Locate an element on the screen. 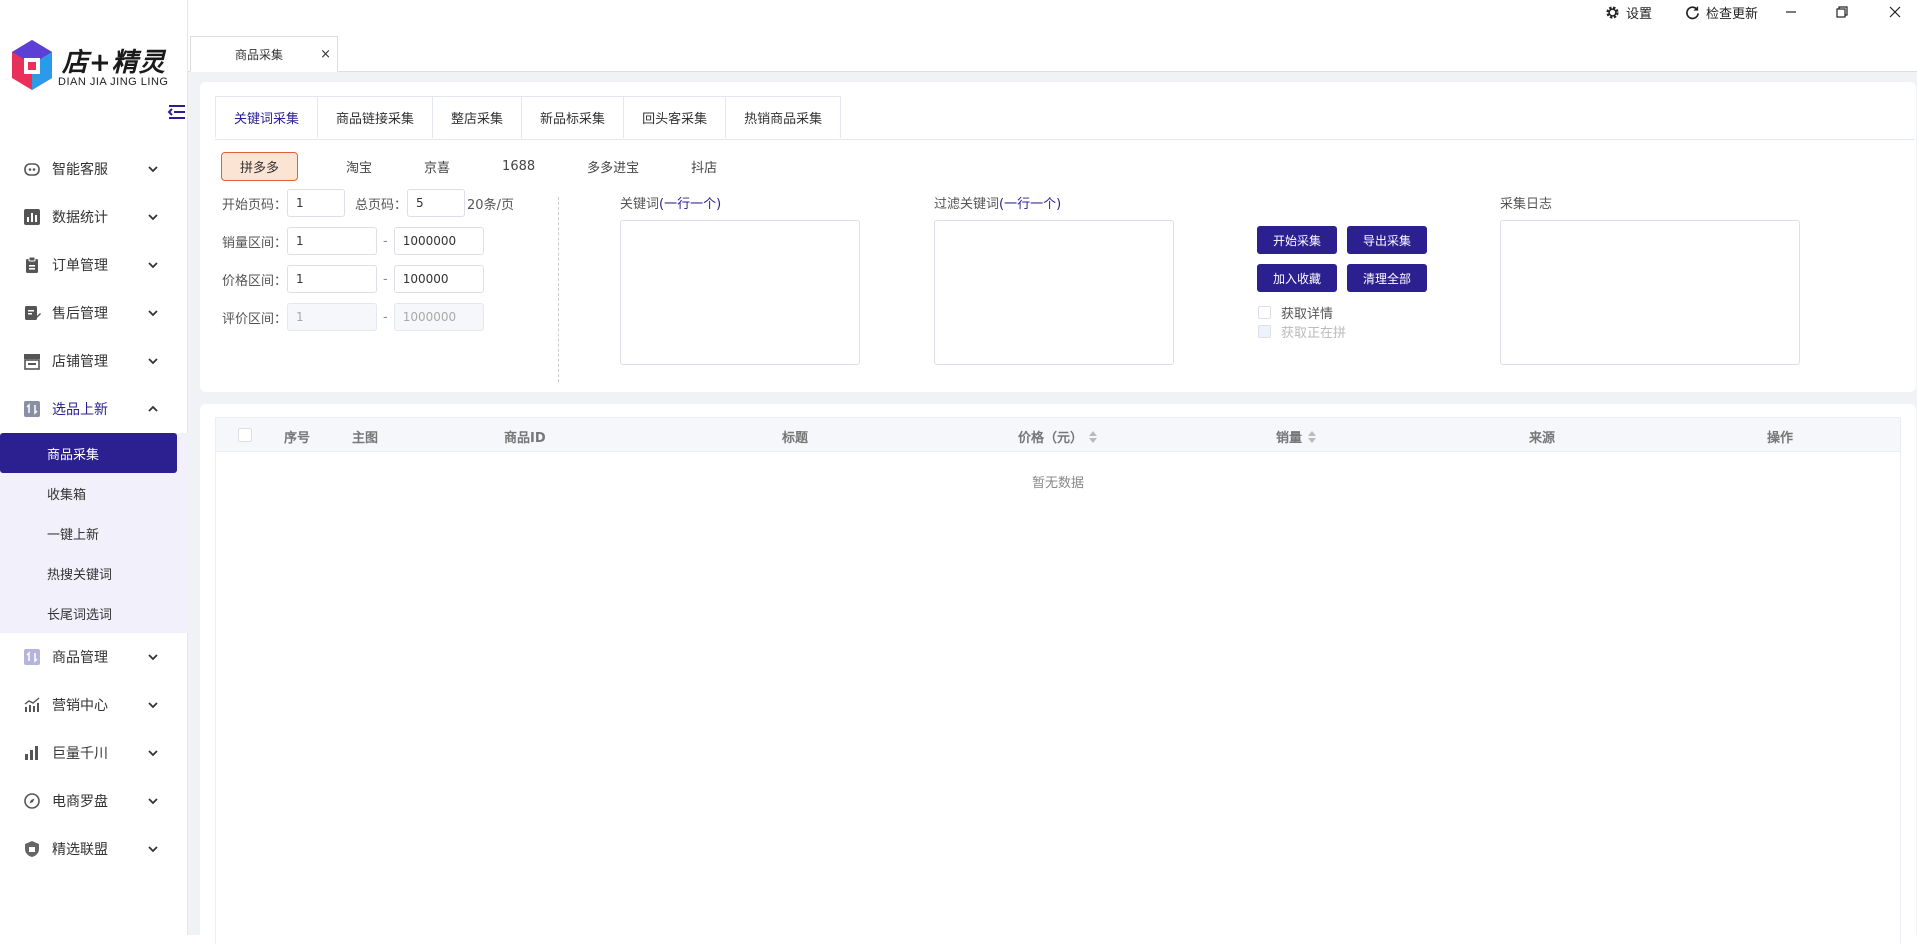  col-product-id: 商品ID is located at coordinates (525, 438).